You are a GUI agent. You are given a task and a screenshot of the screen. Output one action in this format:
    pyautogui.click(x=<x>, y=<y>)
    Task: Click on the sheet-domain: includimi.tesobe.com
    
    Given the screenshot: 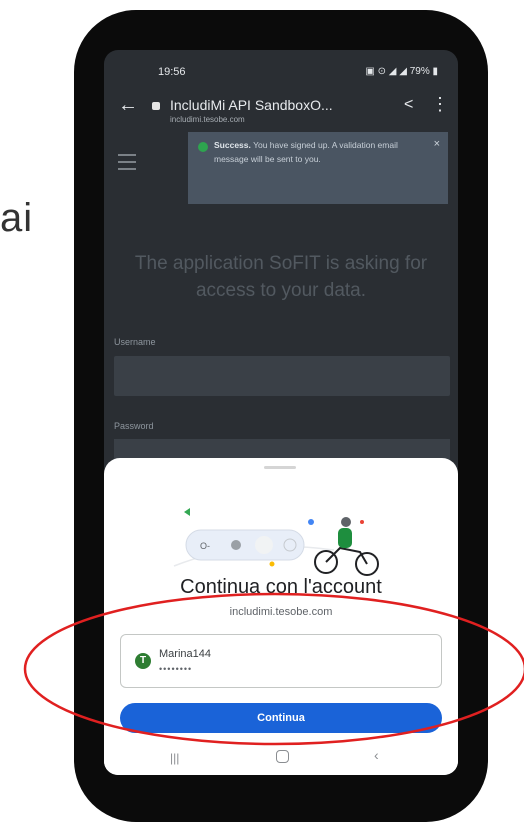 What is the action you would take?
    pyautogui.click(x=281, y=612)
    